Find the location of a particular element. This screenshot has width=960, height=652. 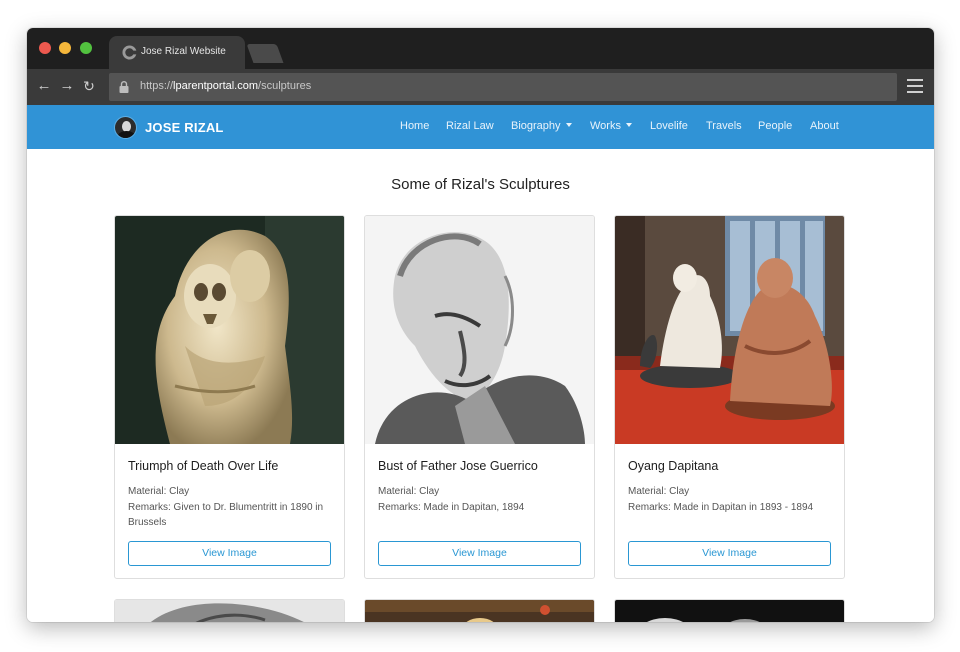

new-tab-button is located at coordinates (265, 53).